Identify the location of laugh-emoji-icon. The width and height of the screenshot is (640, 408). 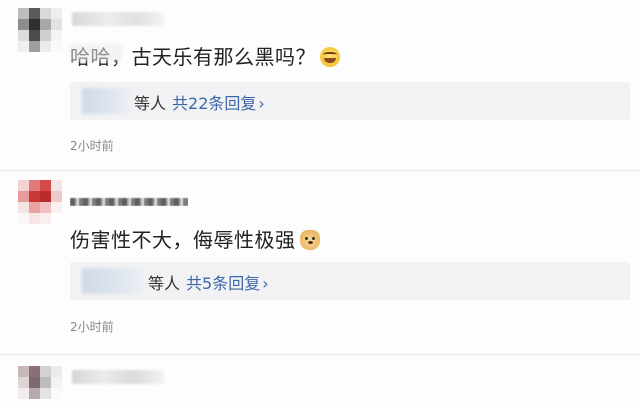
(330, 57).